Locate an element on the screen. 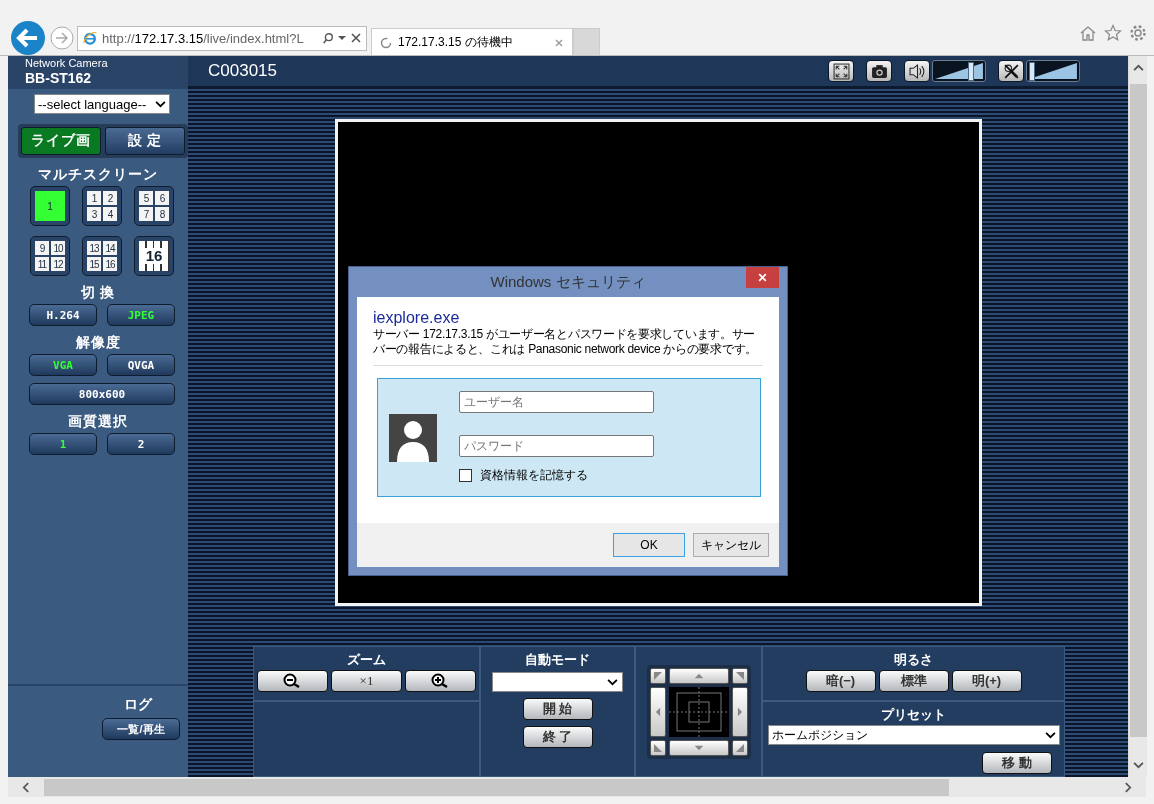 This screenshot has height=804, width=1154. address-bar: http://172.17.3.15/live/index.html?L is located at coordinates (222, 38).